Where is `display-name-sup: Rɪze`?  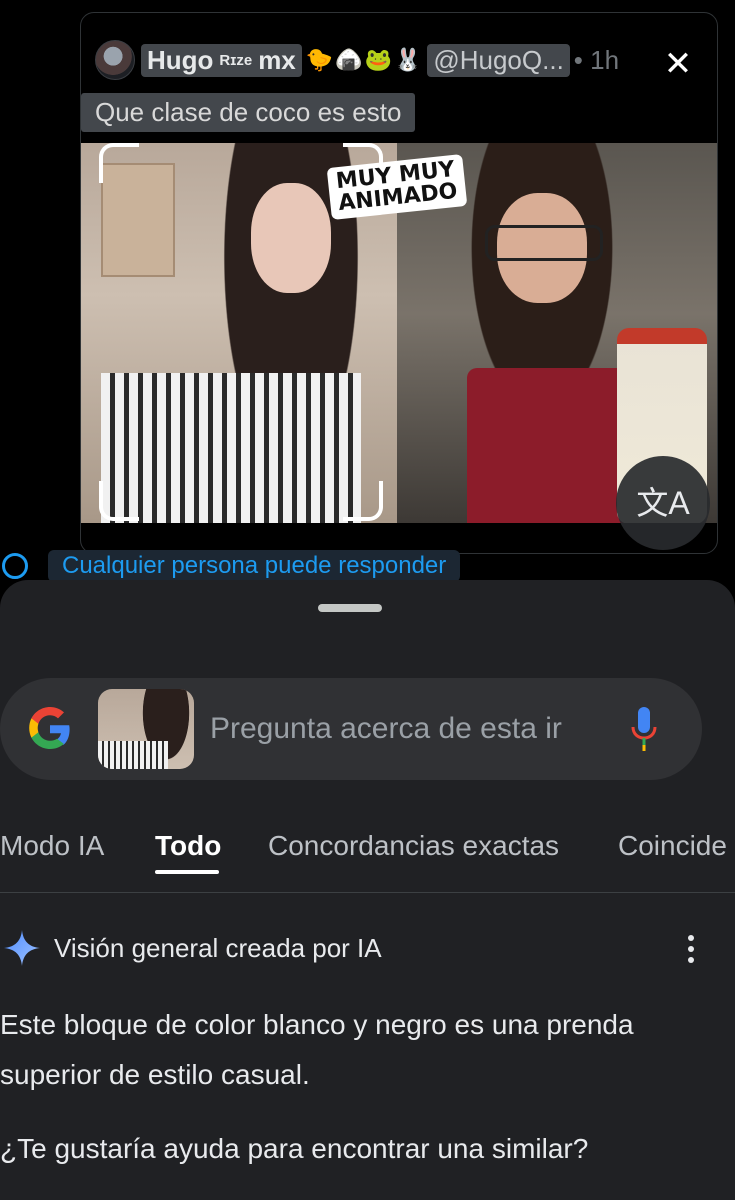
display-name-sup: Rɪze is located at coordinates (236, 60).